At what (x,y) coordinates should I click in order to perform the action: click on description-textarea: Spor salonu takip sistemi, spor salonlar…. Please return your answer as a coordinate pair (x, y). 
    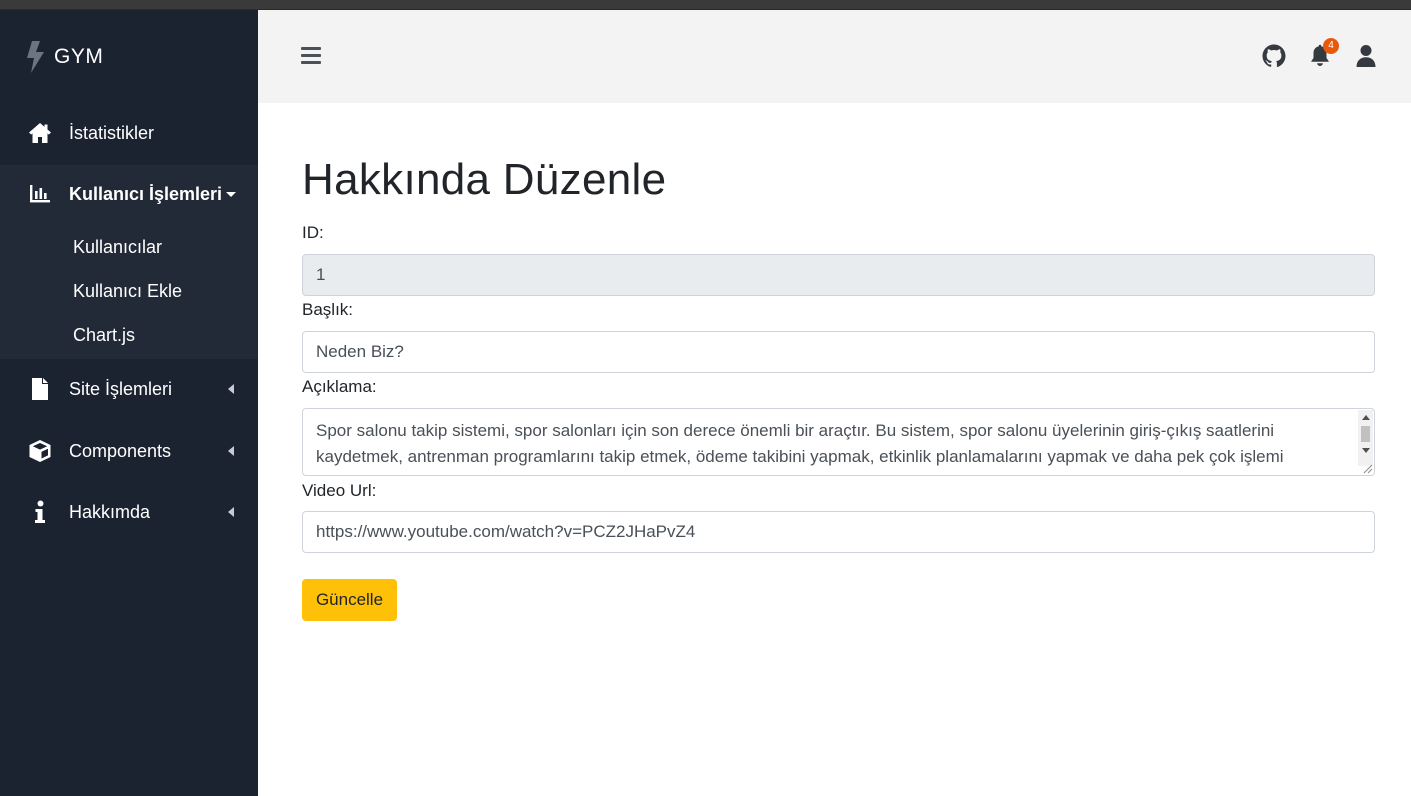
    Looking at the image, I should click on (838, 442).